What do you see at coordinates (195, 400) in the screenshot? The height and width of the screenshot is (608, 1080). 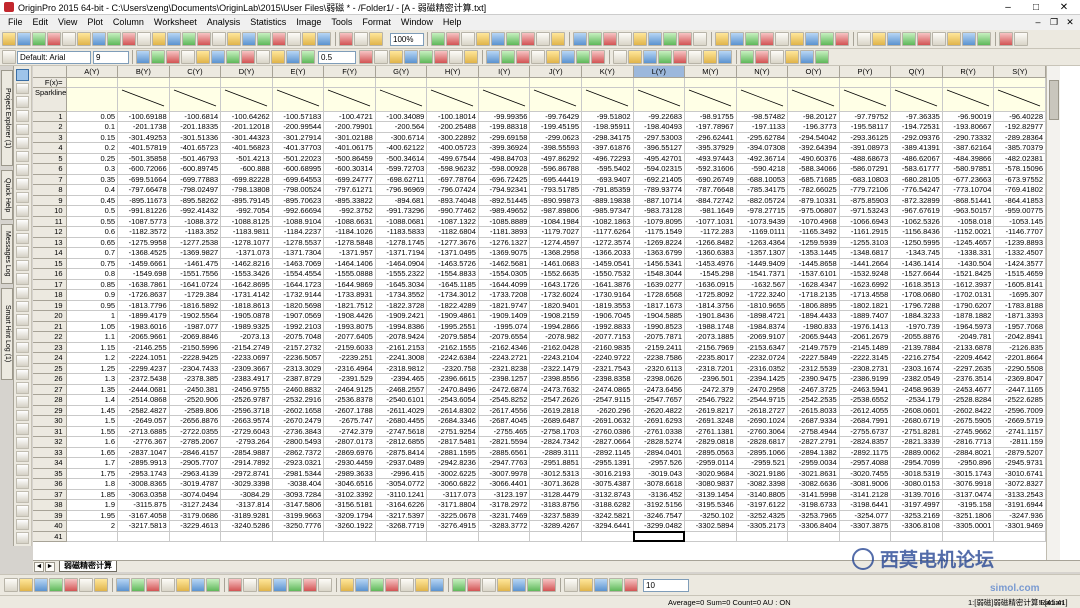 I see `cell: -2520.906` at bounding box center [195, 400].